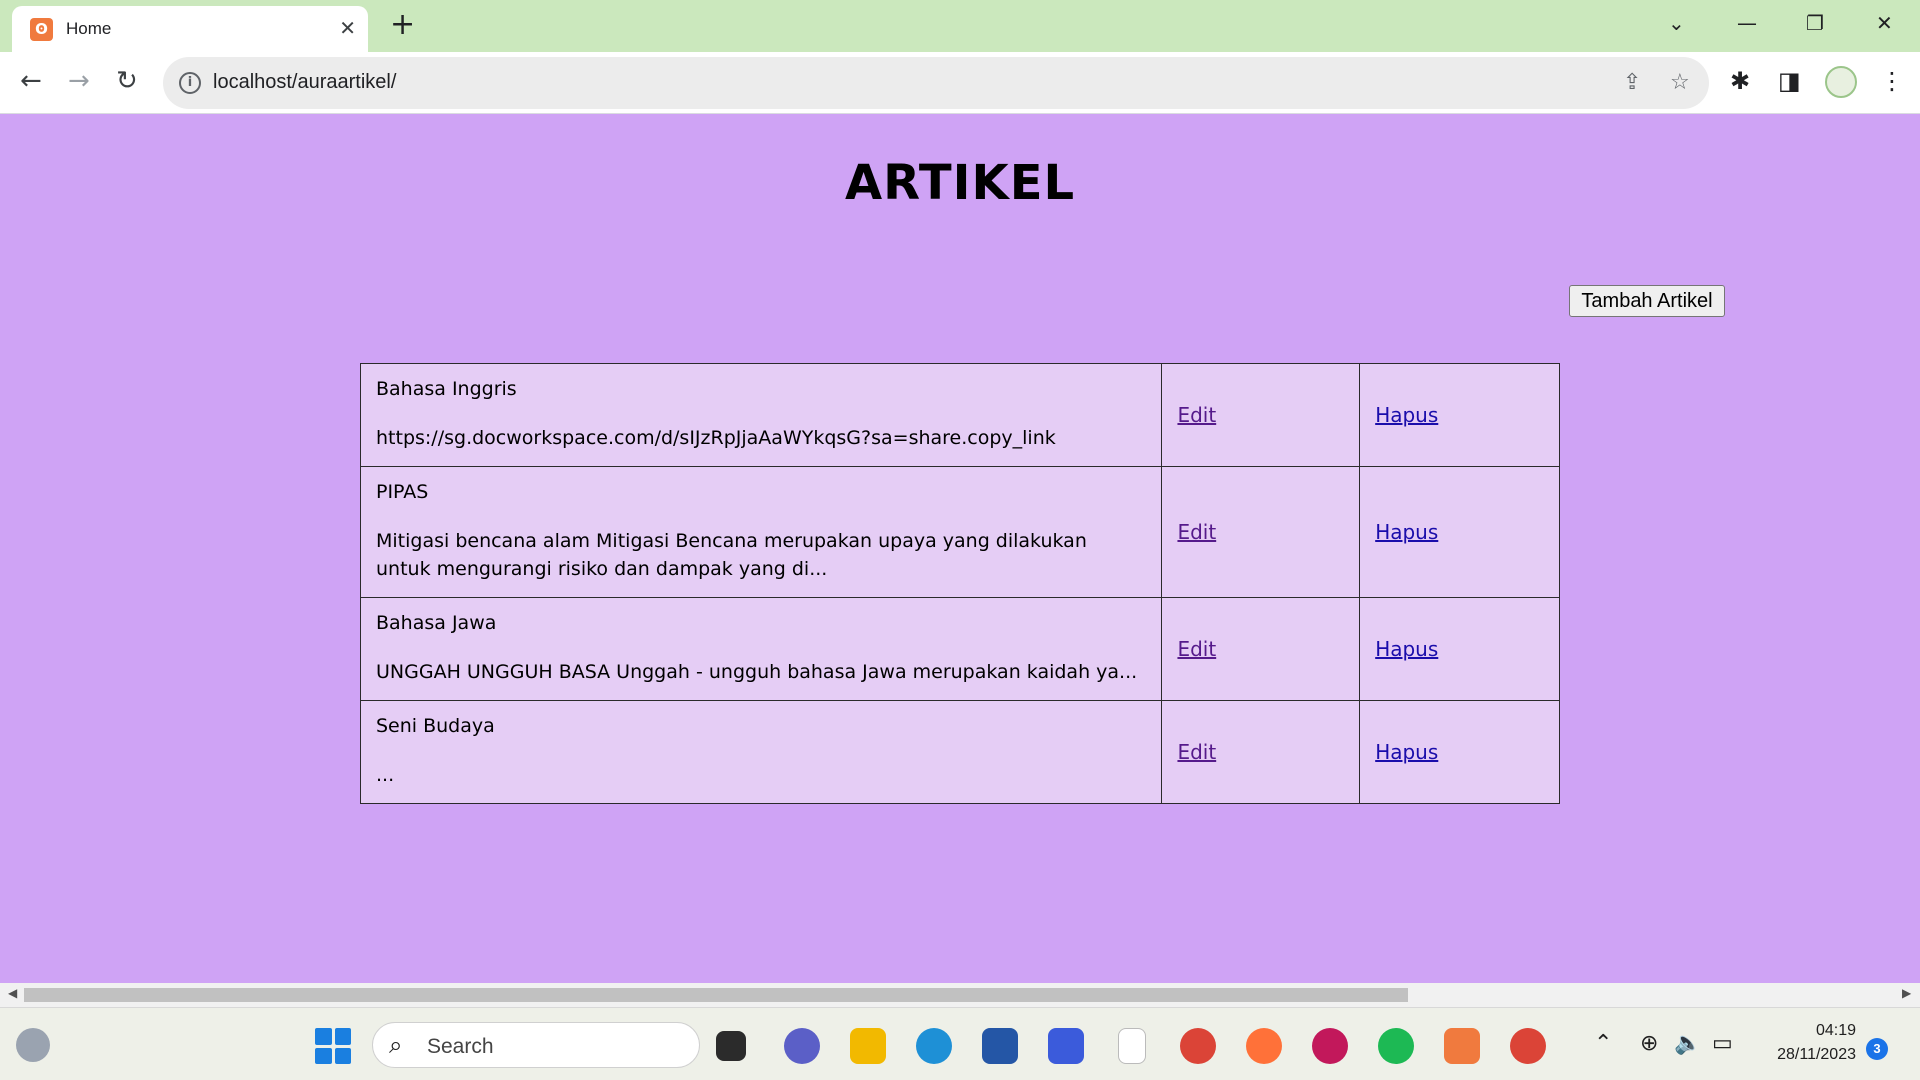  What do you see at coordinates (936, 83) in the screenshot?
I see `address-bar: i localhost/auraartikel/ ⇪ ☆` at bounding box center [936, 83].